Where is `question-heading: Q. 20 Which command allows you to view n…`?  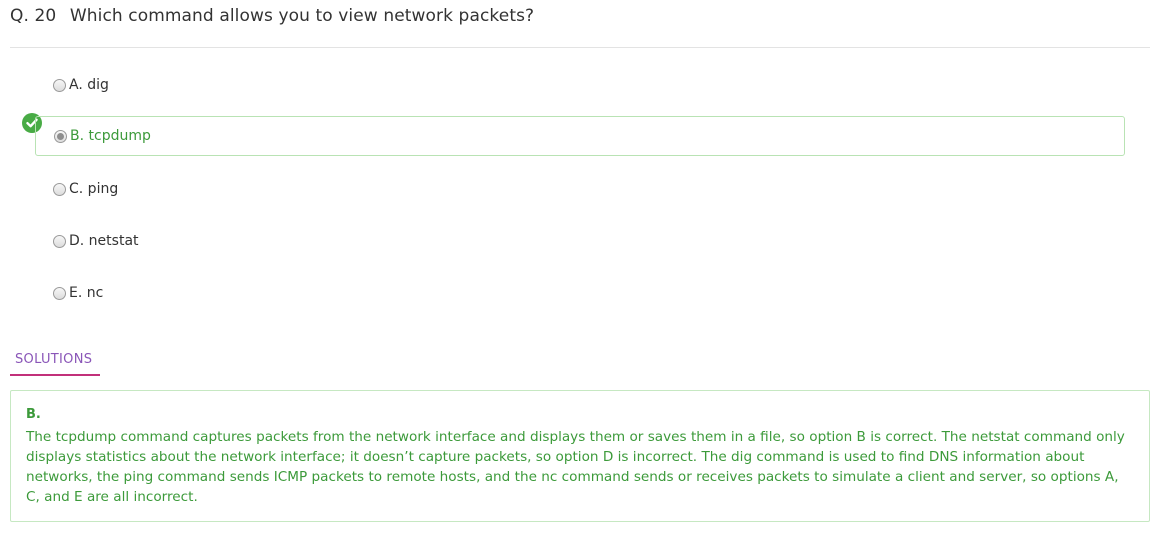
question-heading: Q. 20 Which command allows you to view n… is located at coordinates (272, 16).